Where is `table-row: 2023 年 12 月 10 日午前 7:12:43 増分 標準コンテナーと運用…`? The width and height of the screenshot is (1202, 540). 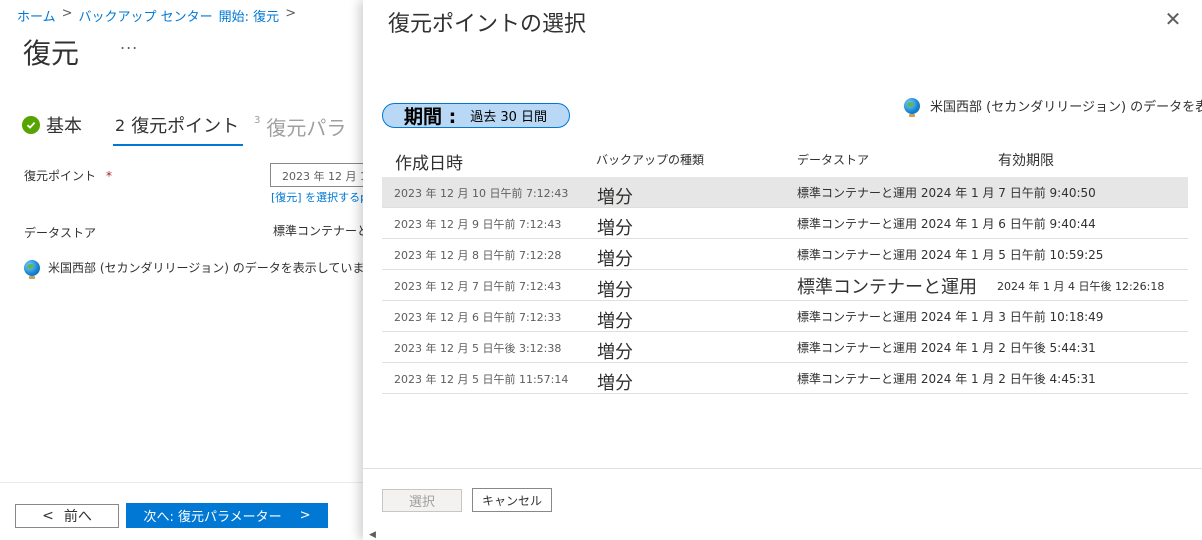 table-row: 2023 年 12 月 10 日午前 7:12:43 増分 標準コンテナーと運用… is located at coordinates (785, 192).